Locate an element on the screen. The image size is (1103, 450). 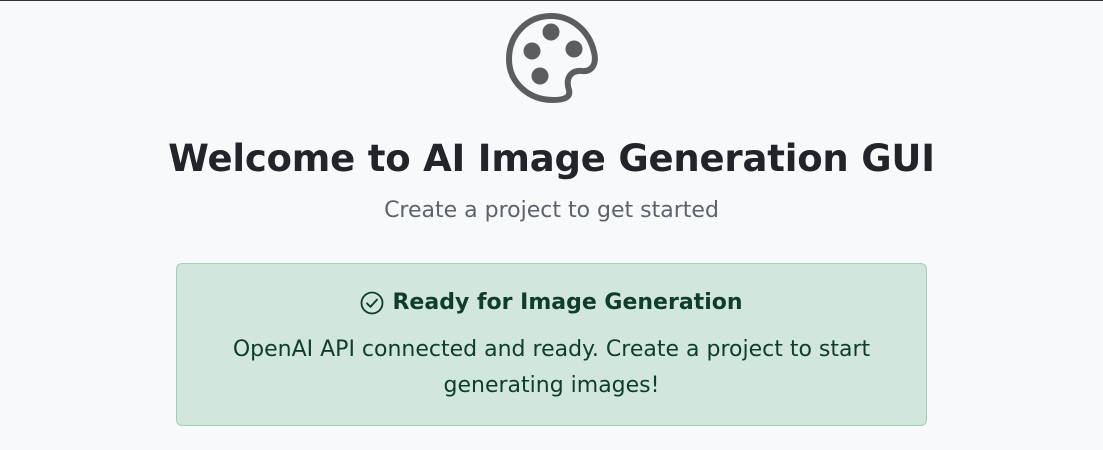
check-circle-icon is located at coordinates (372, 303).